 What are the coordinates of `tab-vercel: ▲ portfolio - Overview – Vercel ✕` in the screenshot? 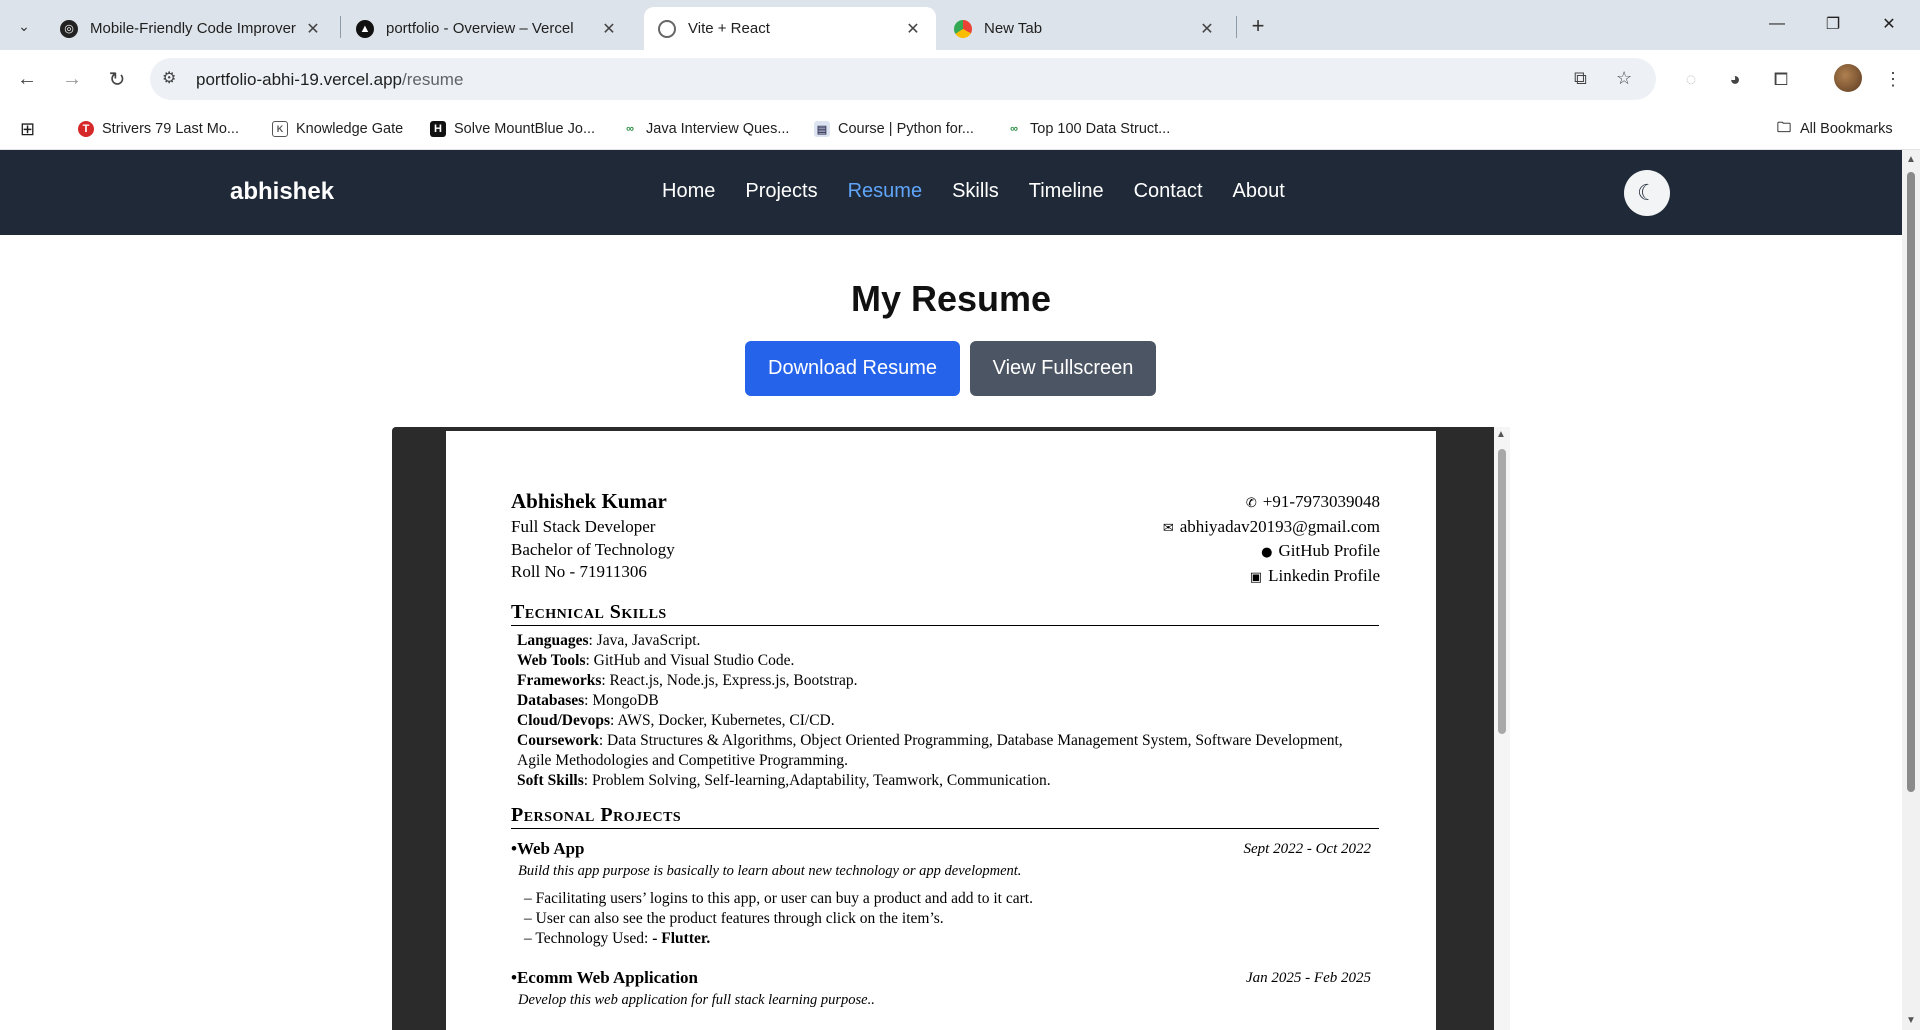 It's located at (487, 28).